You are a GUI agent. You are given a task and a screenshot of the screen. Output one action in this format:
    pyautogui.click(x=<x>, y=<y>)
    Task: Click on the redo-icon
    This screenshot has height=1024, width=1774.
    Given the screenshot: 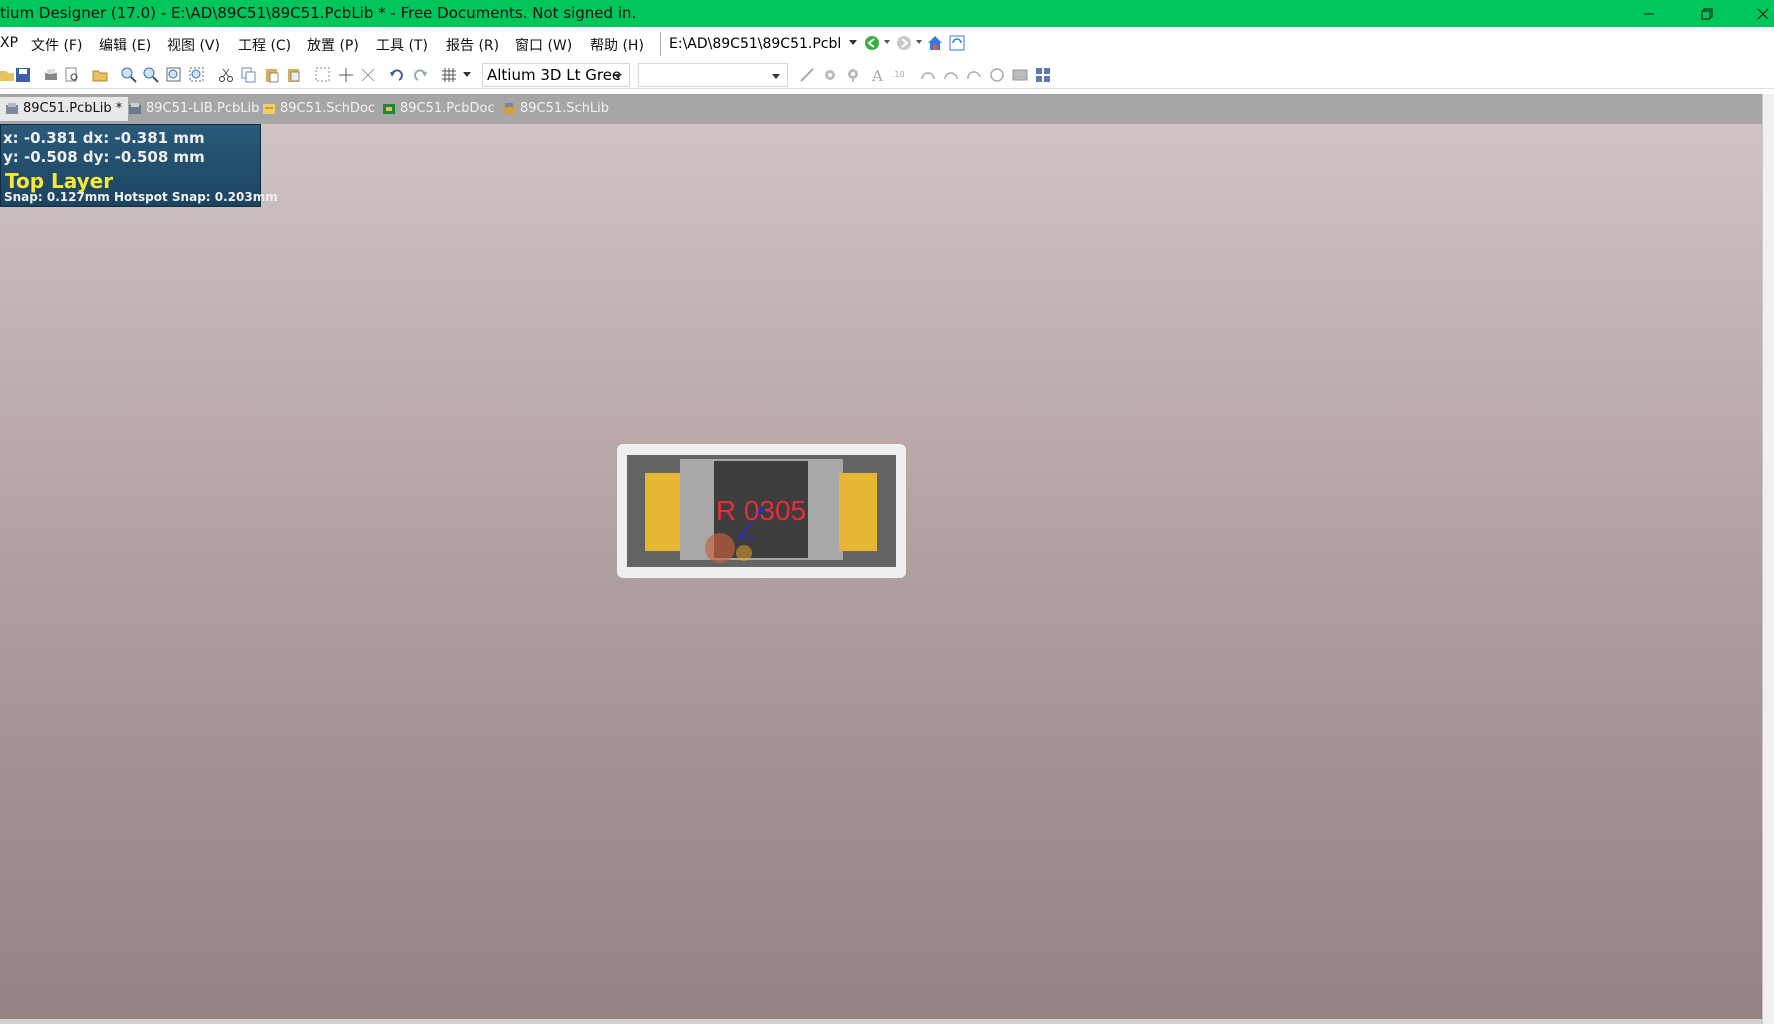 What is the action you would take?
    pyautogui.click(x=420, y=75)
    